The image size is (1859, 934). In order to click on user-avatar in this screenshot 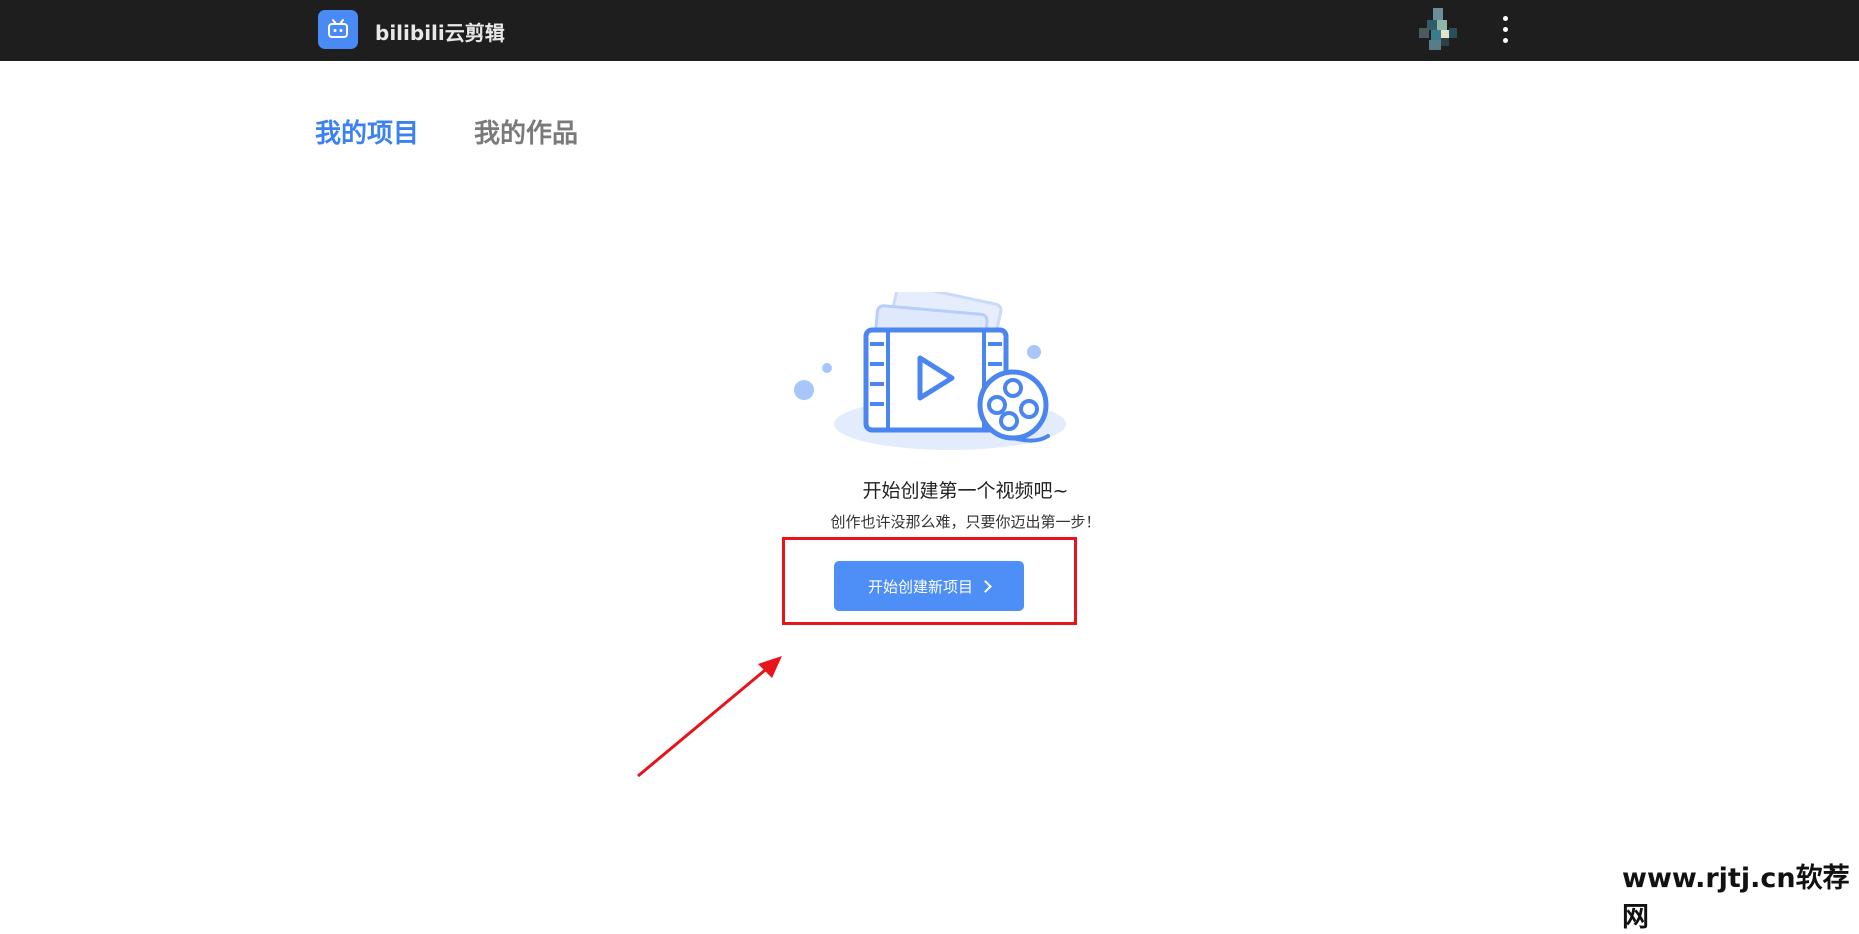, I will do `click(1440, 29)`.